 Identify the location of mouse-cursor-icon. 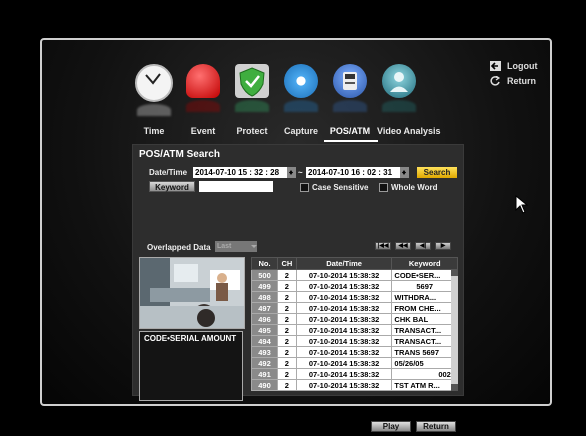
(522, 204).